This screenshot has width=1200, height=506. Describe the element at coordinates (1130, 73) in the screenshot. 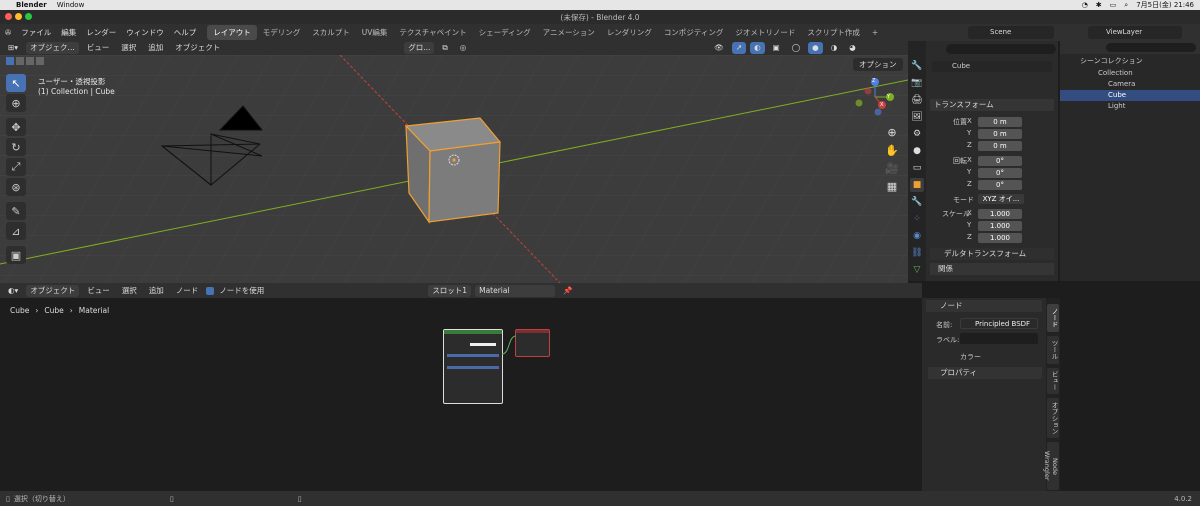

I see `collection-row: Collection` at that location.